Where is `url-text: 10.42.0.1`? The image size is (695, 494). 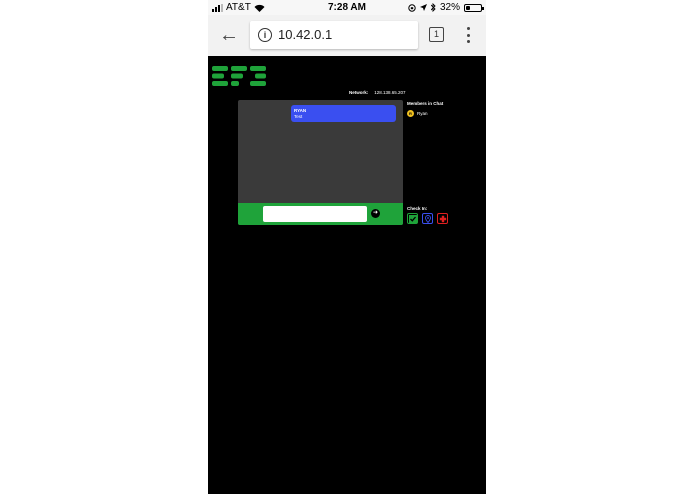
url-text: 10.42.0.1 is located at coordinates (305, 34).